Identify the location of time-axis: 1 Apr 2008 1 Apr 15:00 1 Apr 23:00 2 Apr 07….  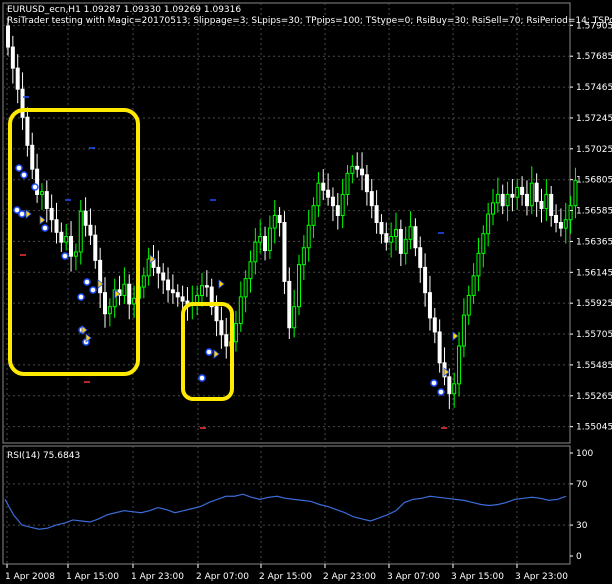
(286, 573).